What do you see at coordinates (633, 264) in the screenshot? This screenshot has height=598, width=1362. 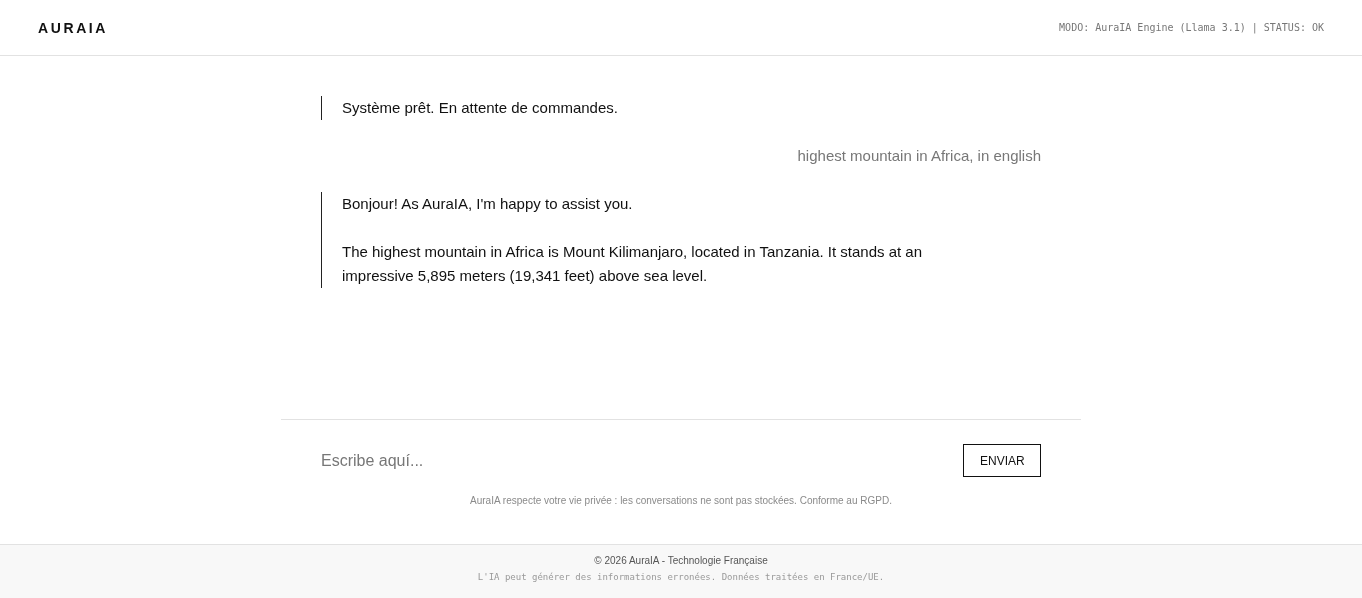 I see `message-paragraph: The highest mountain in Africa is Mount Kilimanjaro, located in Tanzania. It stands at an impressive 5,895 meters (19,341 feet) above sea level.` at bounding box center [633, 264].